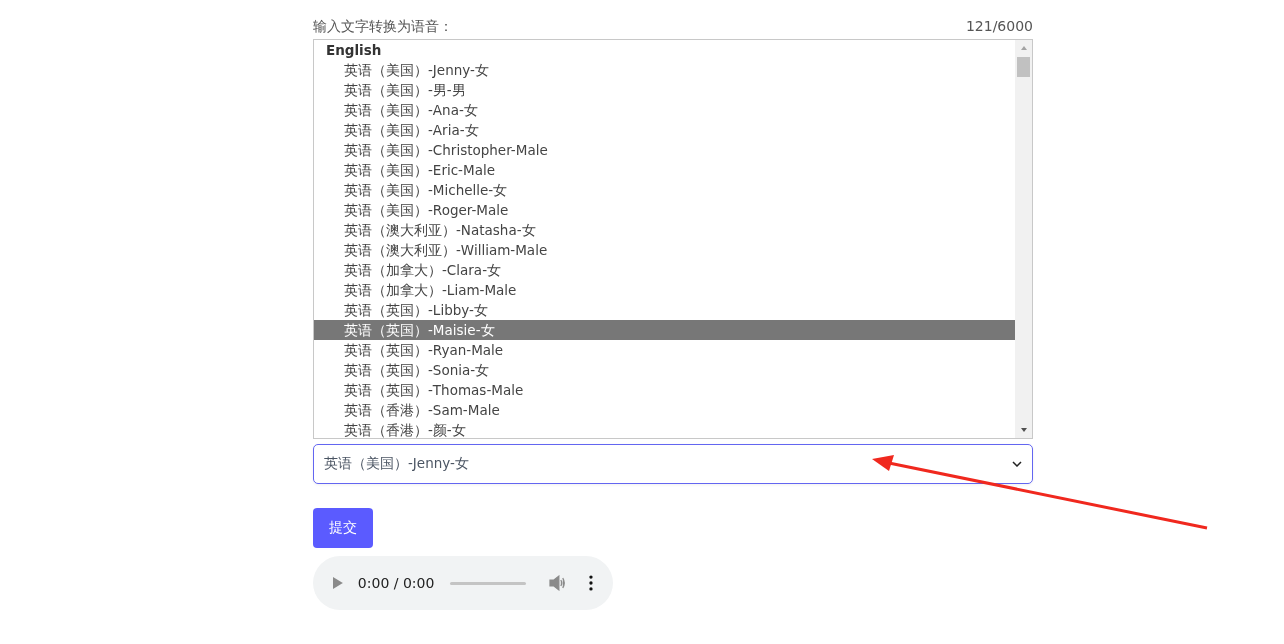 Image resolution: width=1284 pixels, height=644 pixels. What do you see at coordinates (1023, 239) in the screenshot?
I see `scrollbar` at bounding box center [1023, 239].